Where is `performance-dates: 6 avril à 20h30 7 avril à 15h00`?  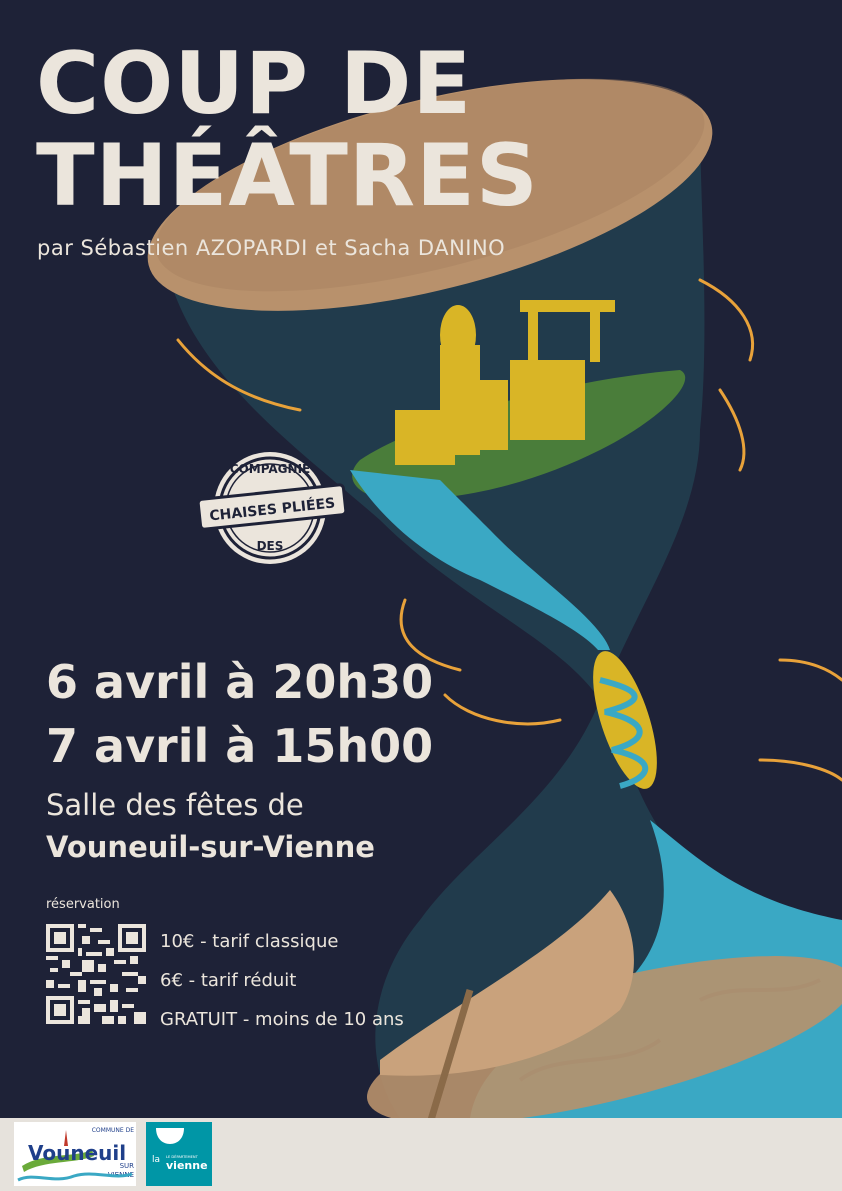 performance-dates: 6 avril à 20h30 7 avril à 15h00 is located at coordinates (239, 714).